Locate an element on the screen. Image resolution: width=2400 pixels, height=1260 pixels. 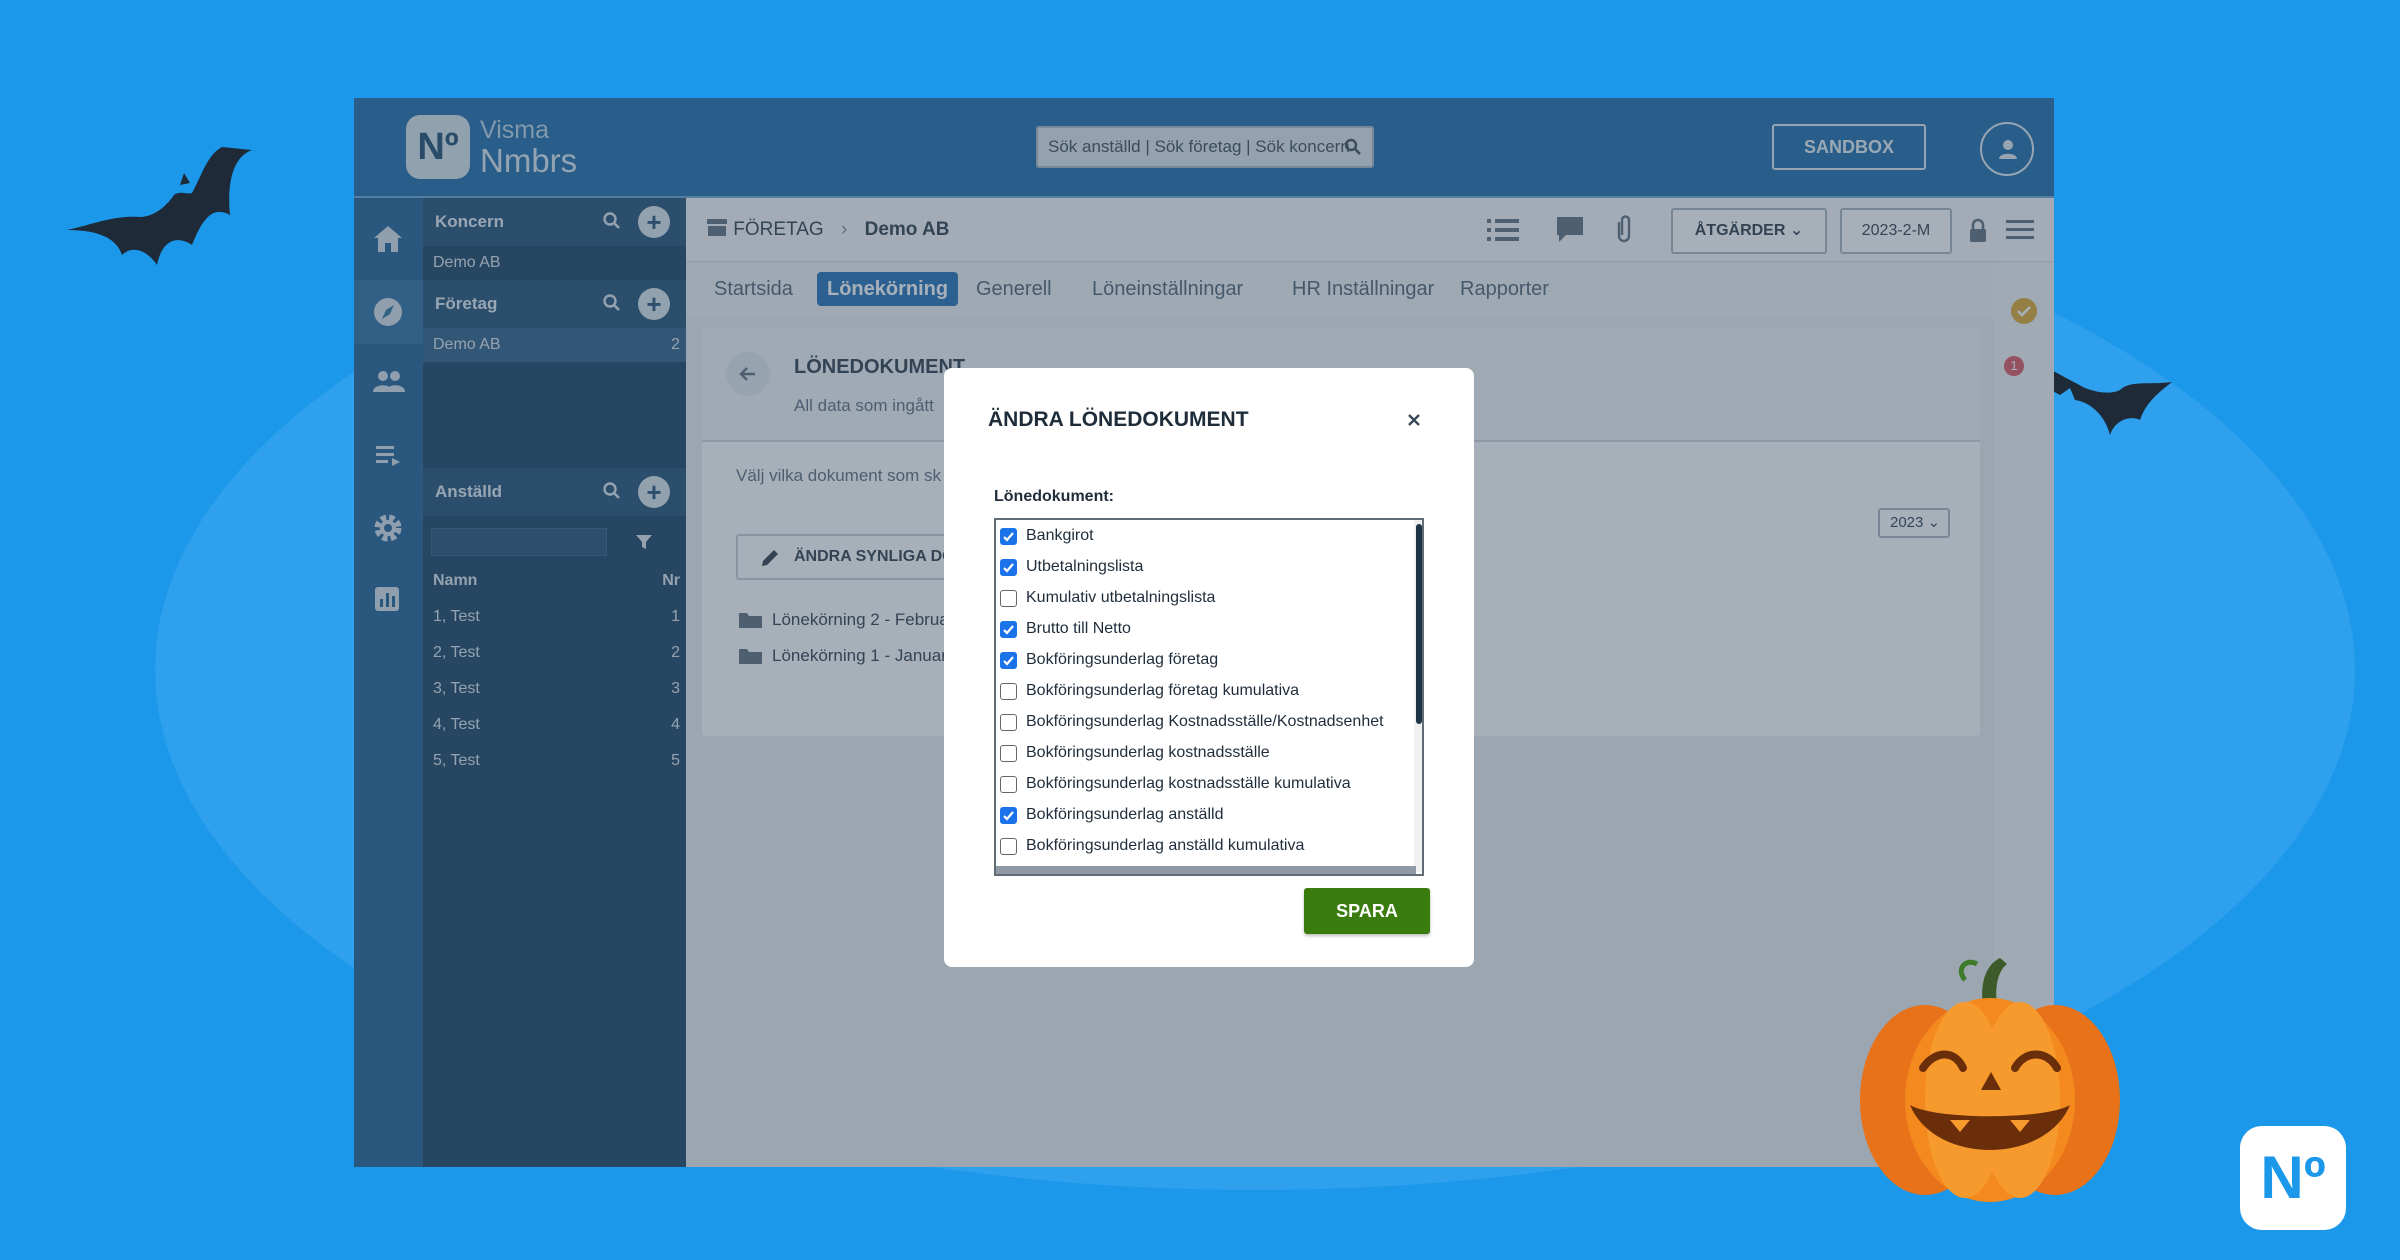
documents-label: Lönedokument: is located at coordinates (1054, 496).